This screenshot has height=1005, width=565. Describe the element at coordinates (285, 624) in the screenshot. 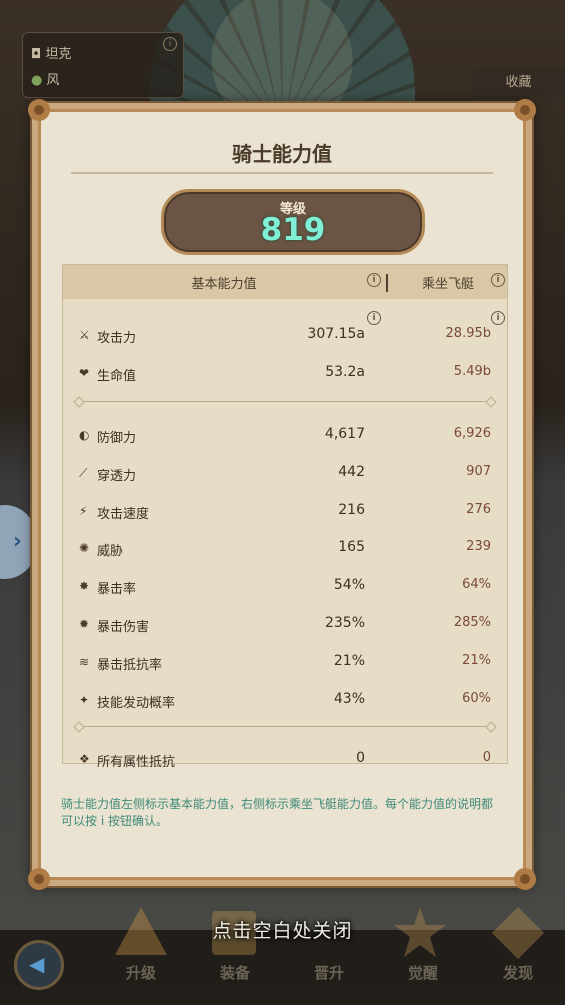

I see `stat-row-crit-damage: ✹ 暴击伤害 235% 285%` at that location.